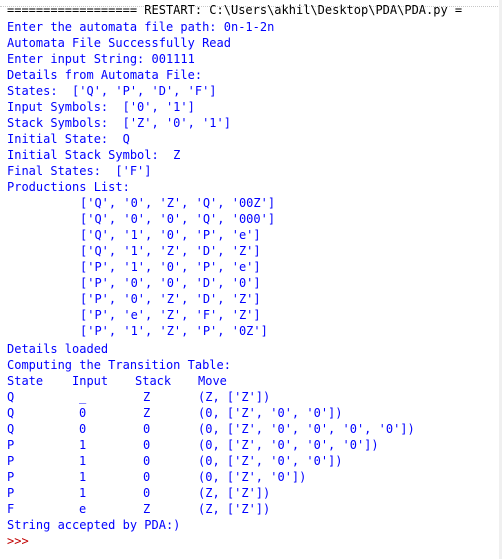 Image resolution: width=502 pixels, height=559 pixels. Describe the element at coordinates (94, 525) in the screenshot. I see `result-line: String accepted by PDA:)` at that location.